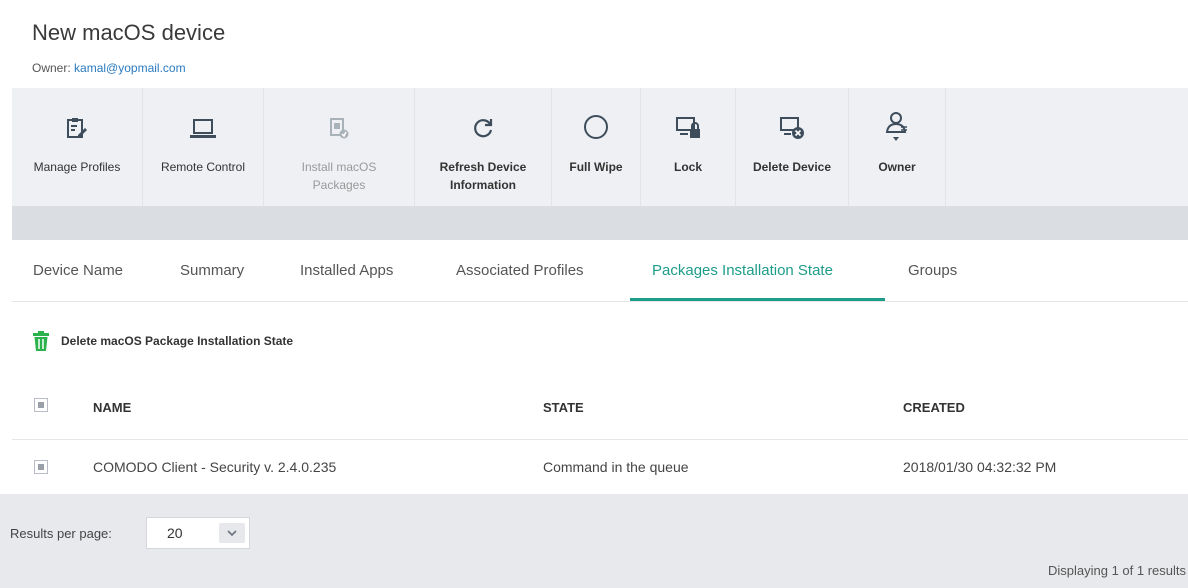 The height and width of the screenshot is (588, 1188). Describe the element at coordinates (1116, 570) in the screenshot. I see `results-count: Displaying 1 of 1 results` at that location.